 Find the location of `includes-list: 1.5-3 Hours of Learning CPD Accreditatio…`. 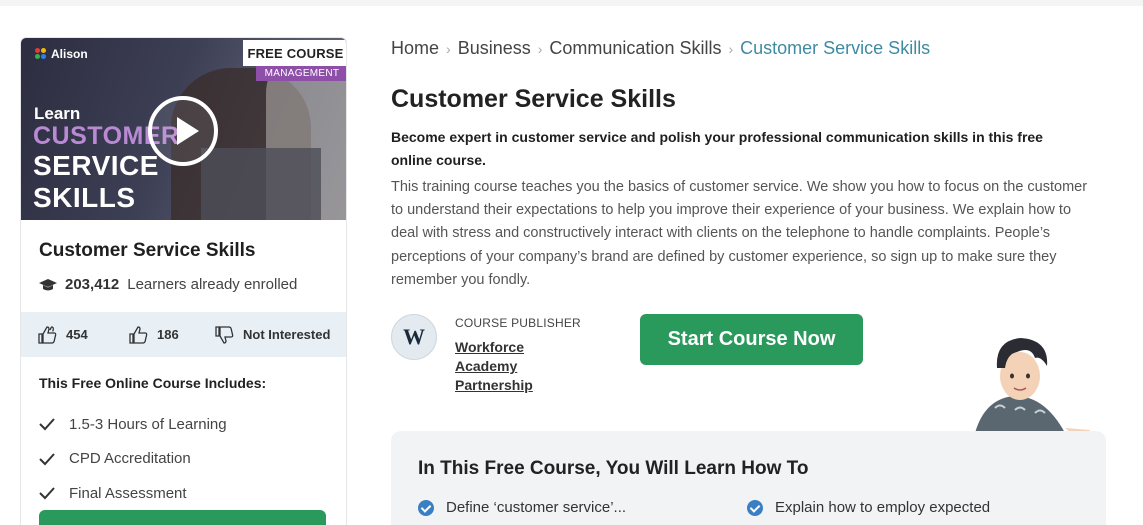

includes-list: 1.5-3 Hours of Learning CPD Accreditatio… is located at coordinates (133, 459).